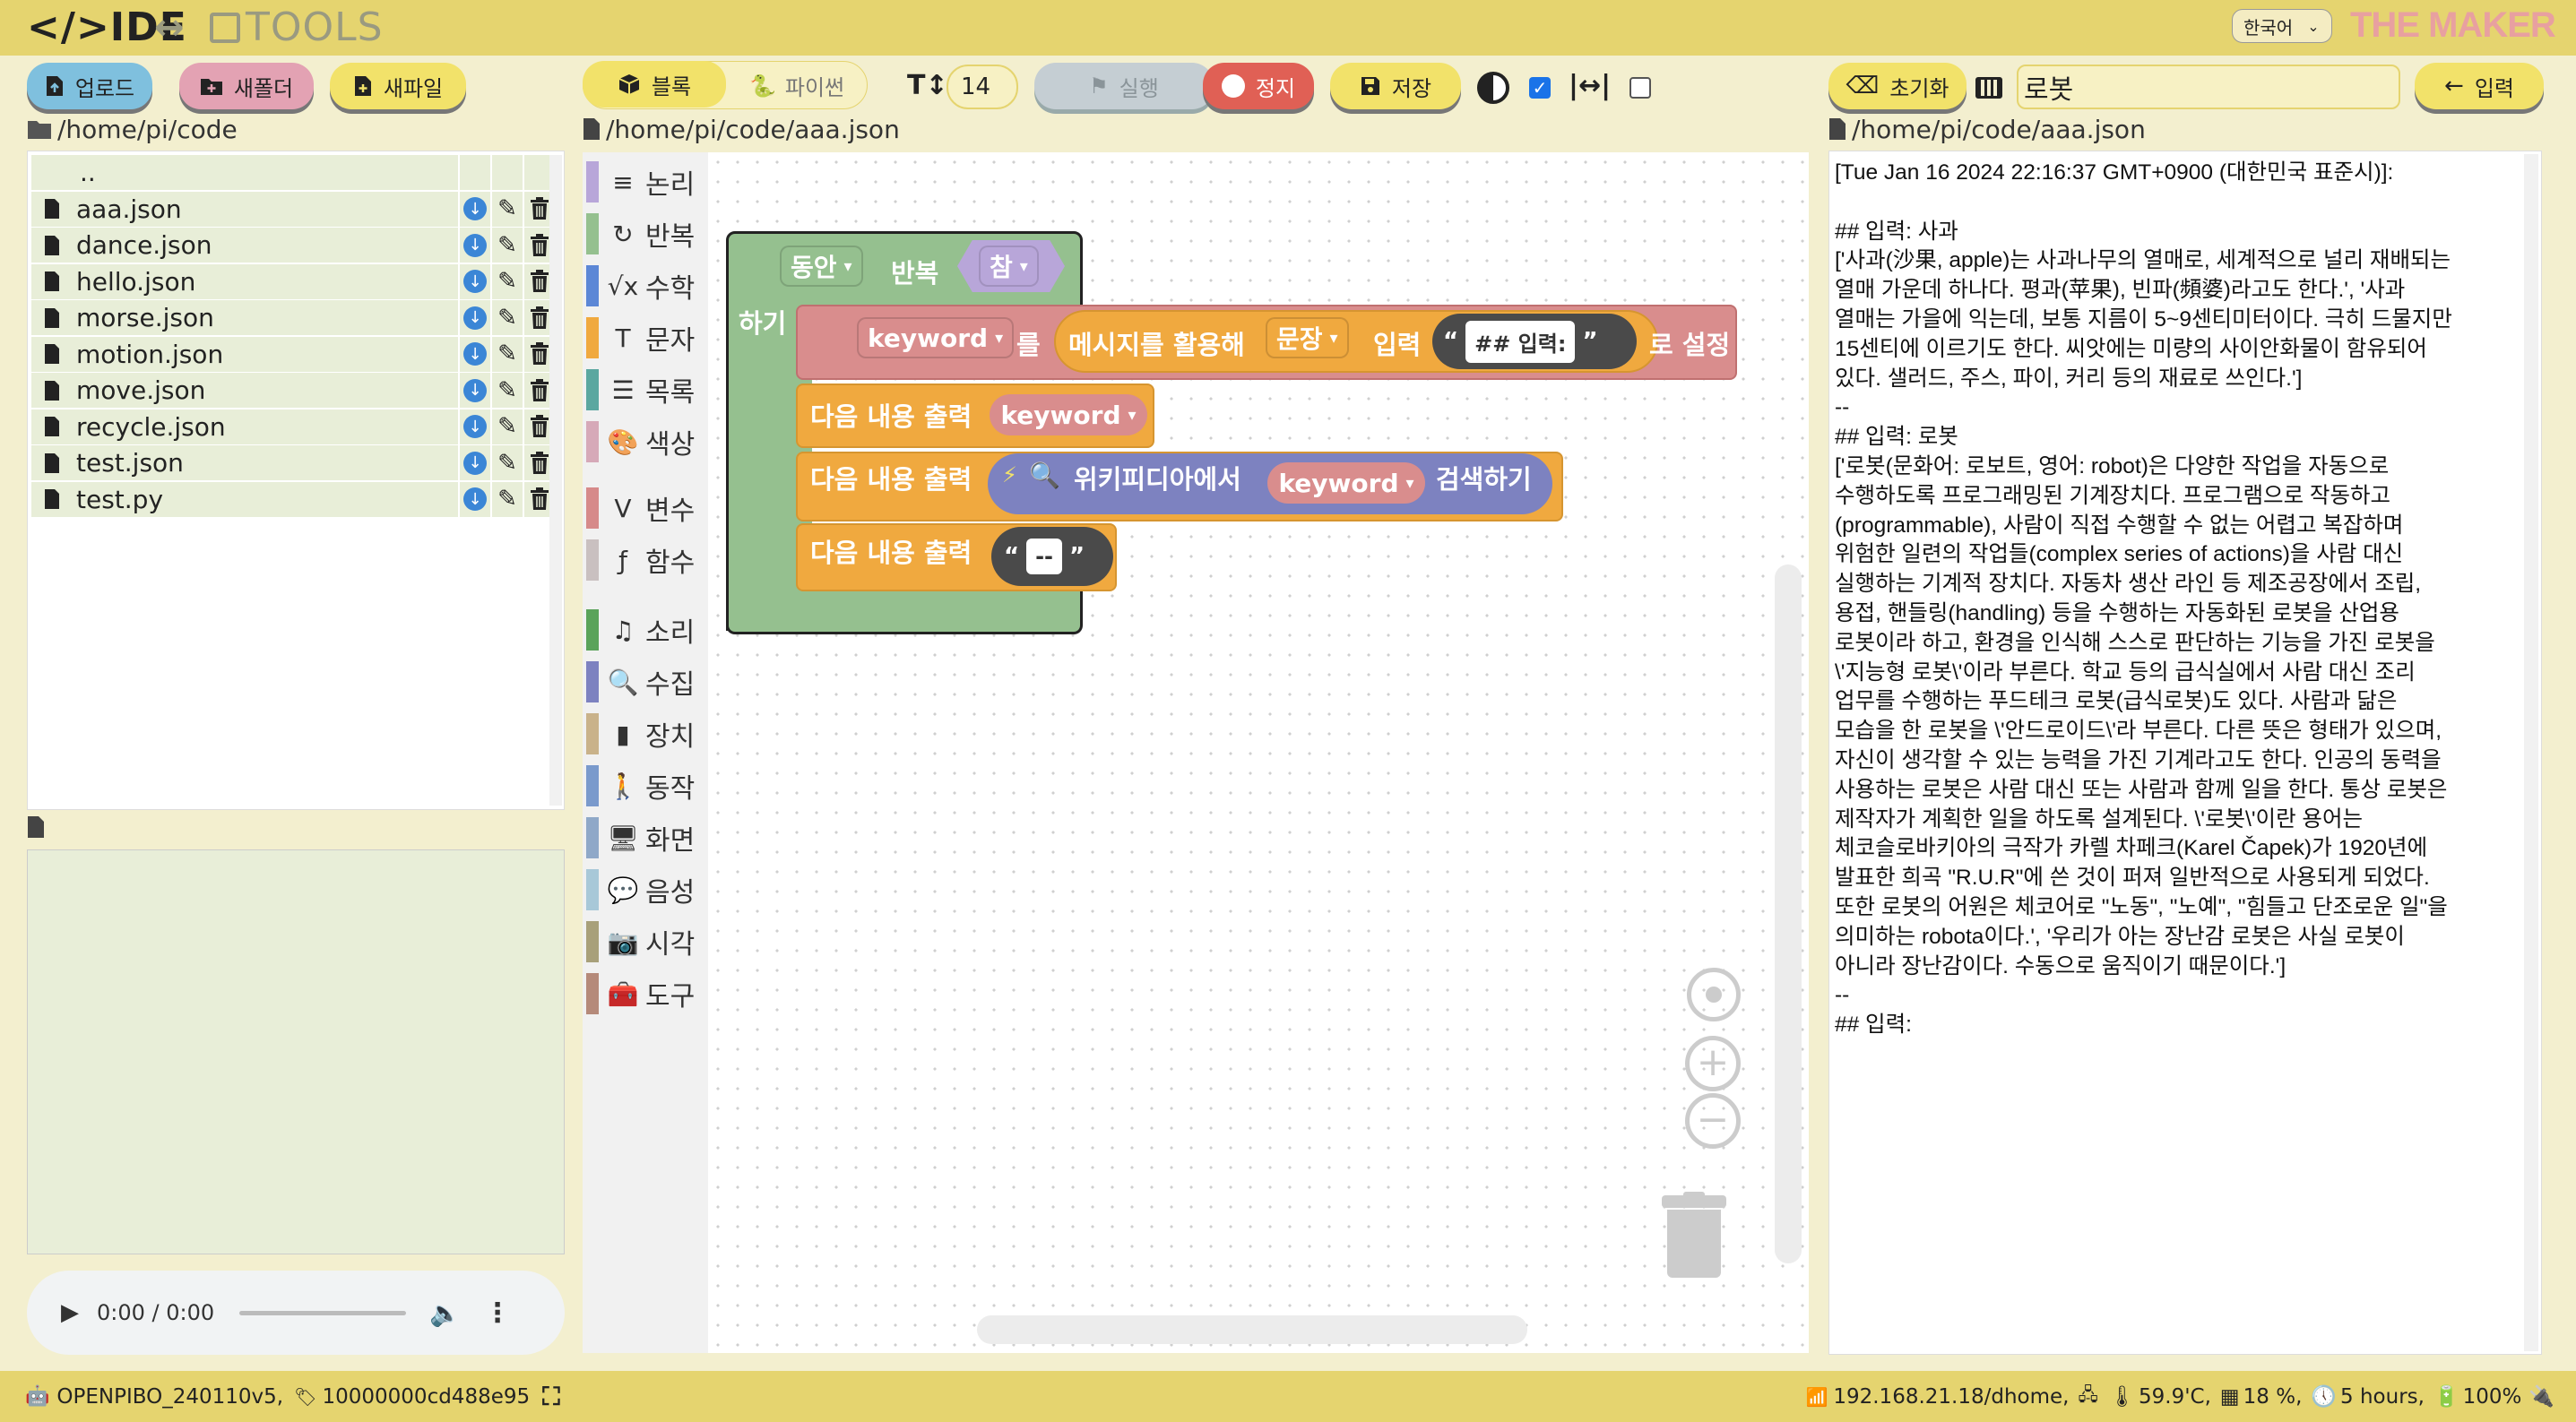 The height and width of the screenshot is (1422, 2576). What do you see at coordinates (1540, 88) in the screenshot?
I see `contrast-checkbox: ✓` at bounding box center [1540, 88].